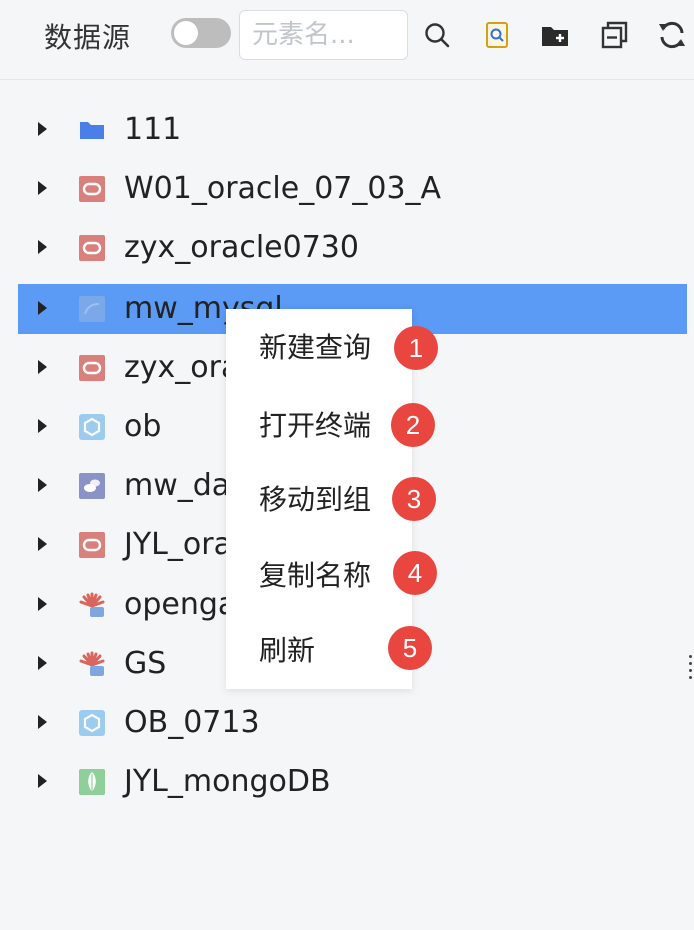  I want to click on mongodb-icon, so click(92, 782).